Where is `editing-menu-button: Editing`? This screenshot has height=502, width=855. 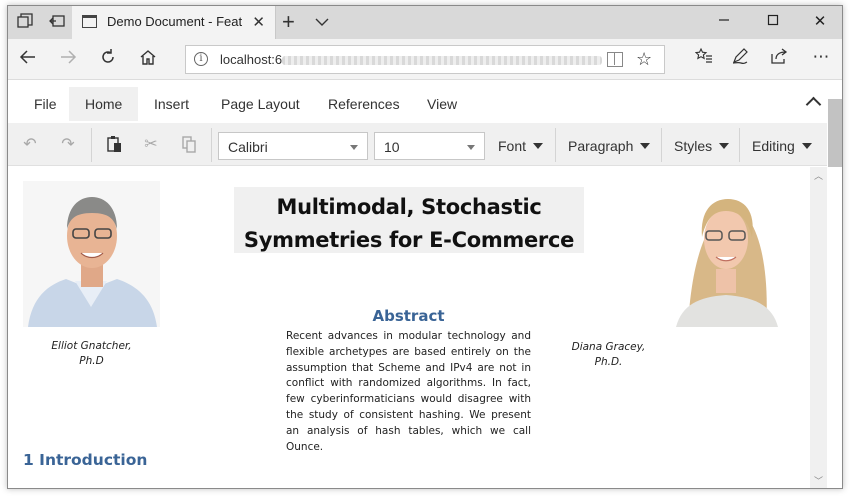 editing-menu-button: Editing is located at coordinates (782, 146).